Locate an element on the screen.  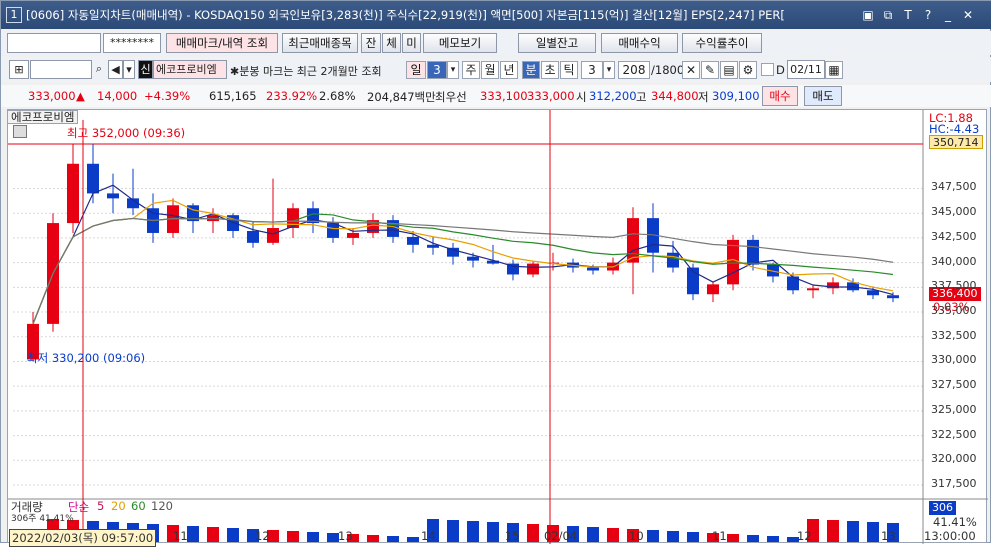
sell-button: 매도 is located at coordinates (823, 96).